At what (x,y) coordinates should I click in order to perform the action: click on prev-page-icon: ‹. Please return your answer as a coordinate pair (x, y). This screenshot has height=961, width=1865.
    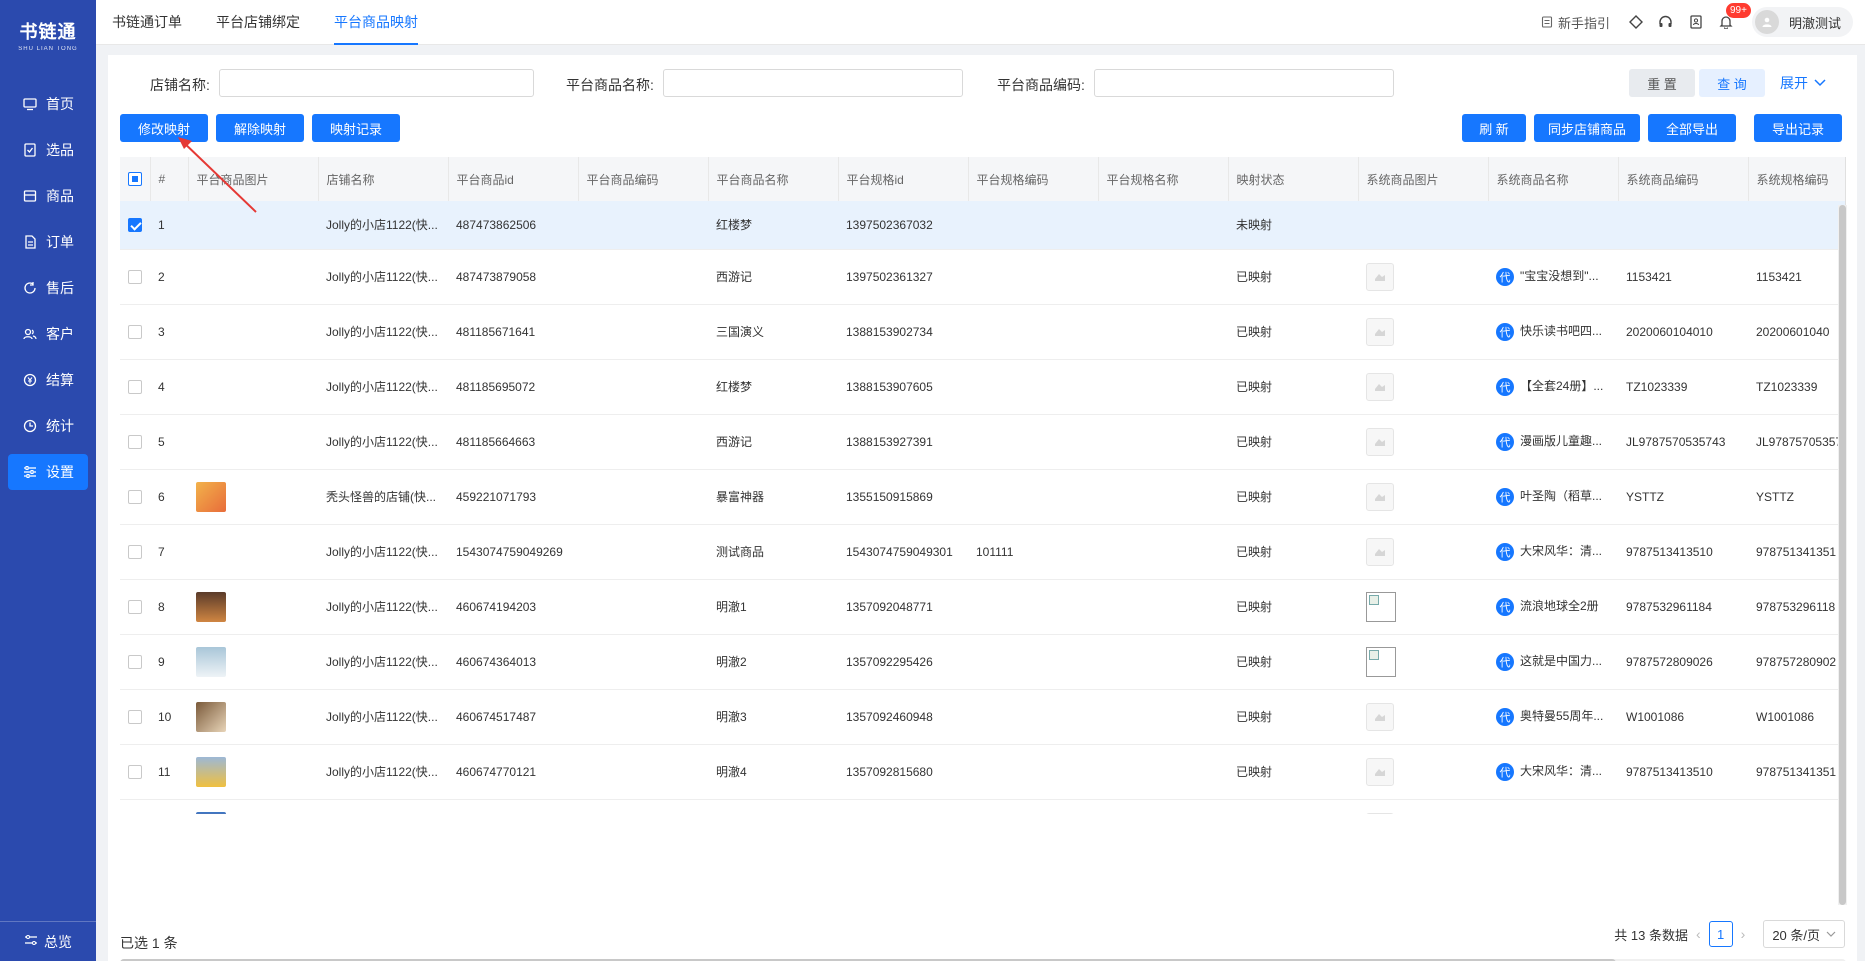
    Looking at the image, I should click on (1698, 934).